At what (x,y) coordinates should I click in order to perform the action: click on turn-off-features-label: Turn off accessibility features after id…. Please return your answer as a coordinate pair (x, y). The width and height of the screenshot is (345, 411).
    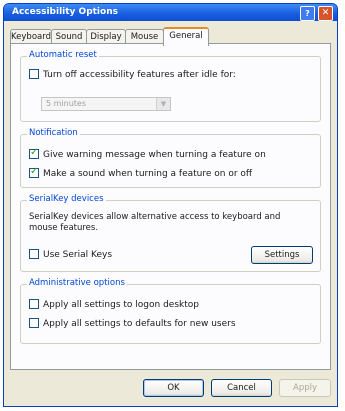
    Looking at the image, I should click on (139, 75).